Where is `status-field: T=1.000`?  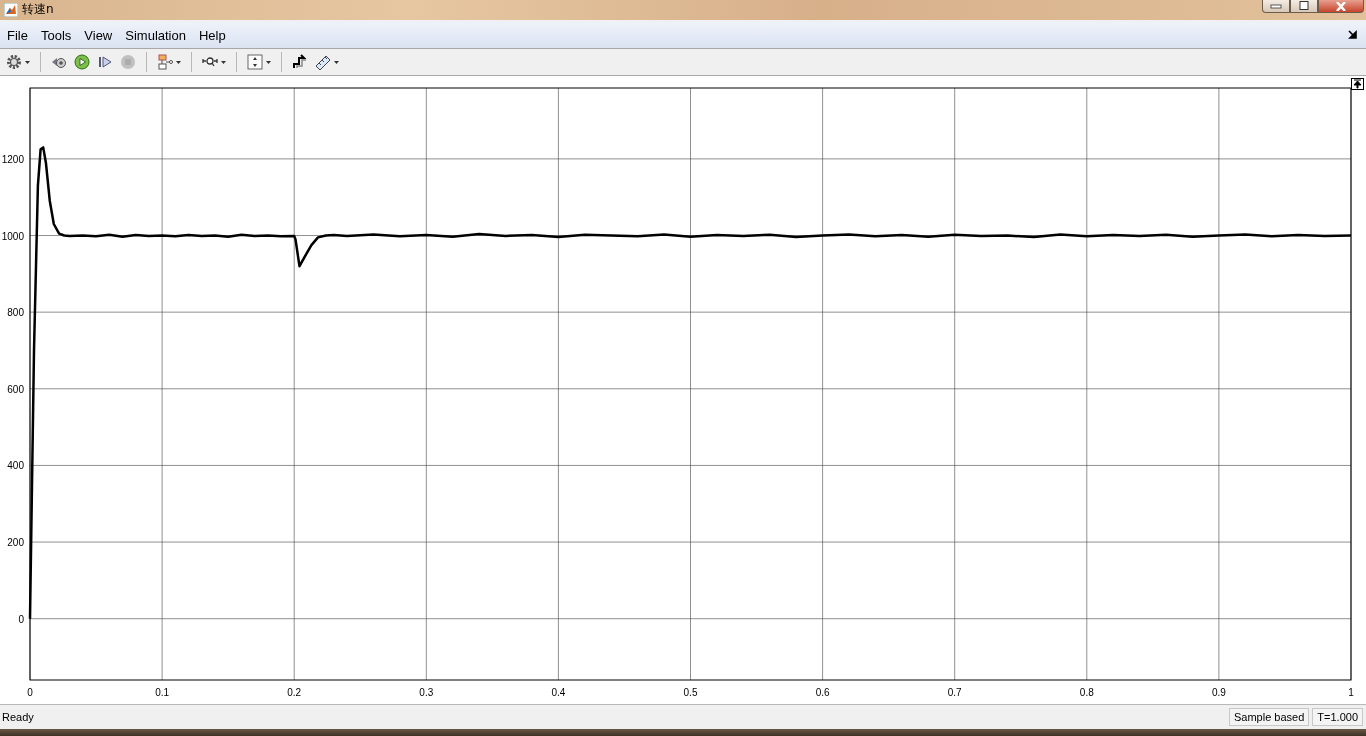
status-field: T=1.000 is located at coordinates (1337, 717).